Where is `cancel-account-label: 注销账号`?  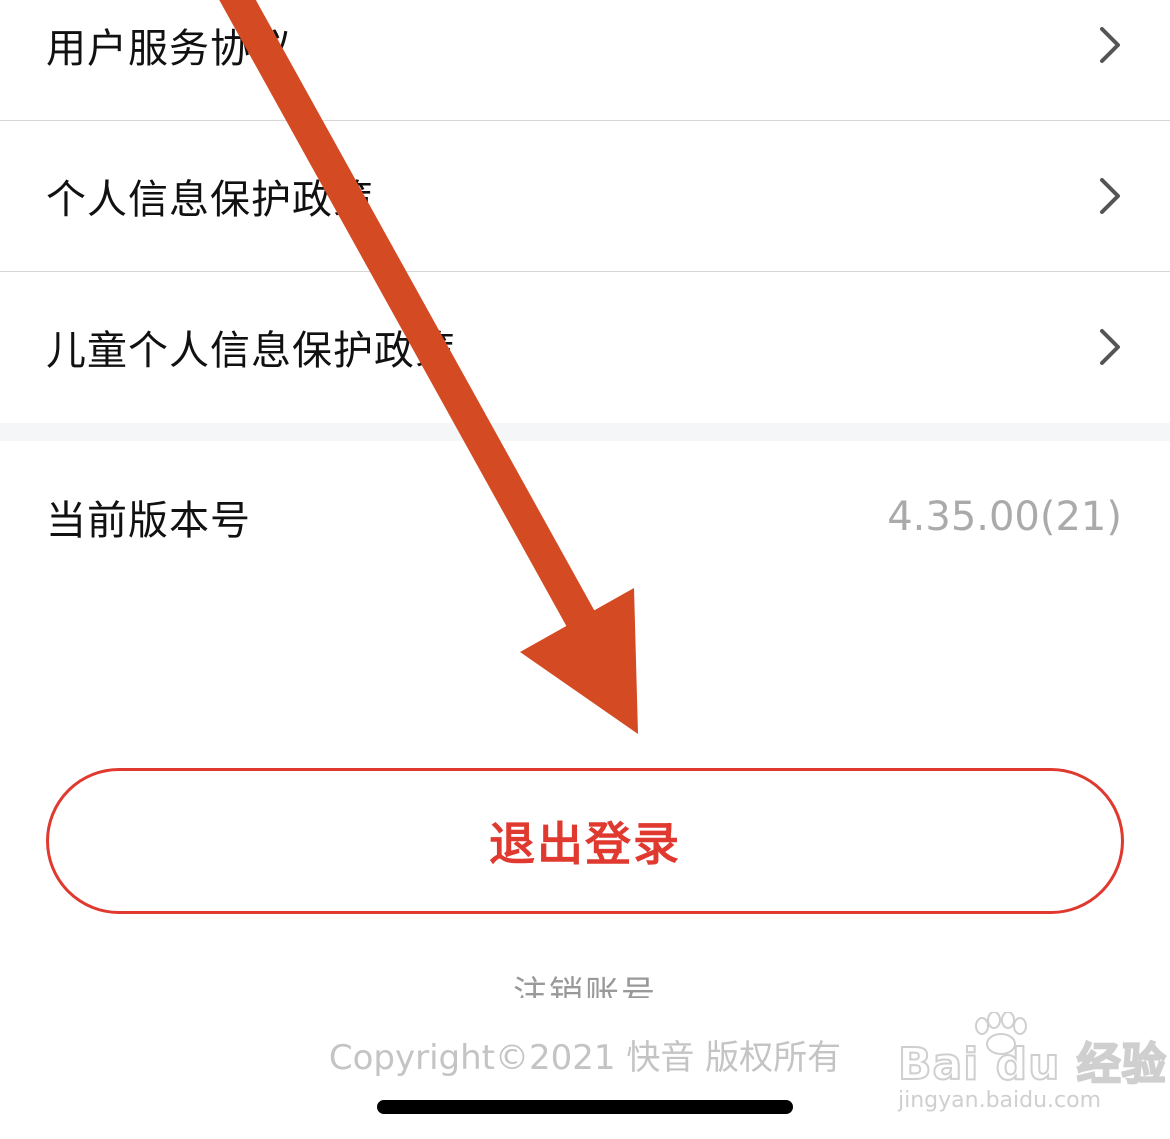
cancel-account-label: 注销账号 is located at coordinates (585, 986).